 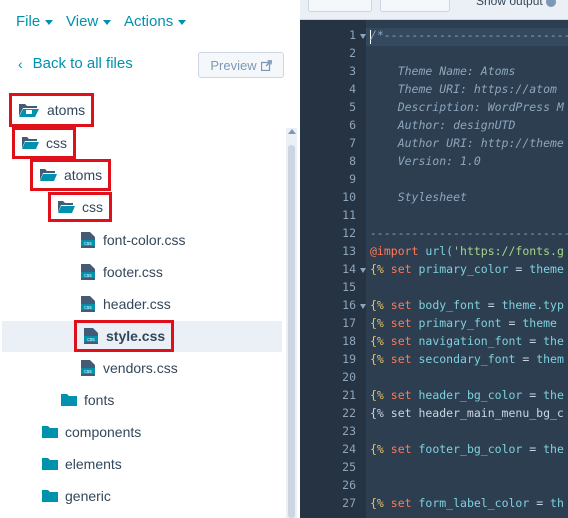 I want to click on back-to-all-files-link: ‹ Back to all files, so click(x=75, y=63).